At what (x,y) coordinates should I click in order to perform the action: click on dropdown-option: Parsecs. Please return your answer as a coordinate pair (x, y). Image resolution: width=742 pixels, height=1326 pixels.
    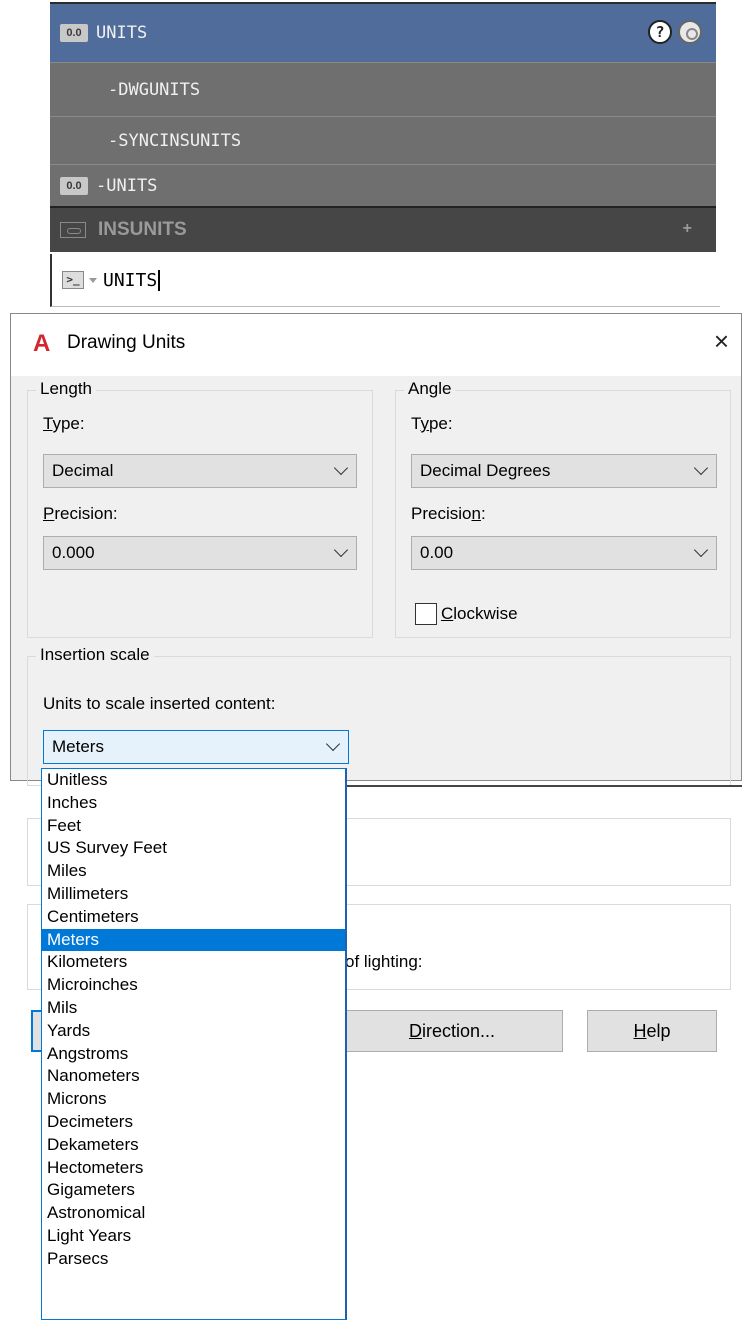
    Looking at the image, I should click on (193, 1259).